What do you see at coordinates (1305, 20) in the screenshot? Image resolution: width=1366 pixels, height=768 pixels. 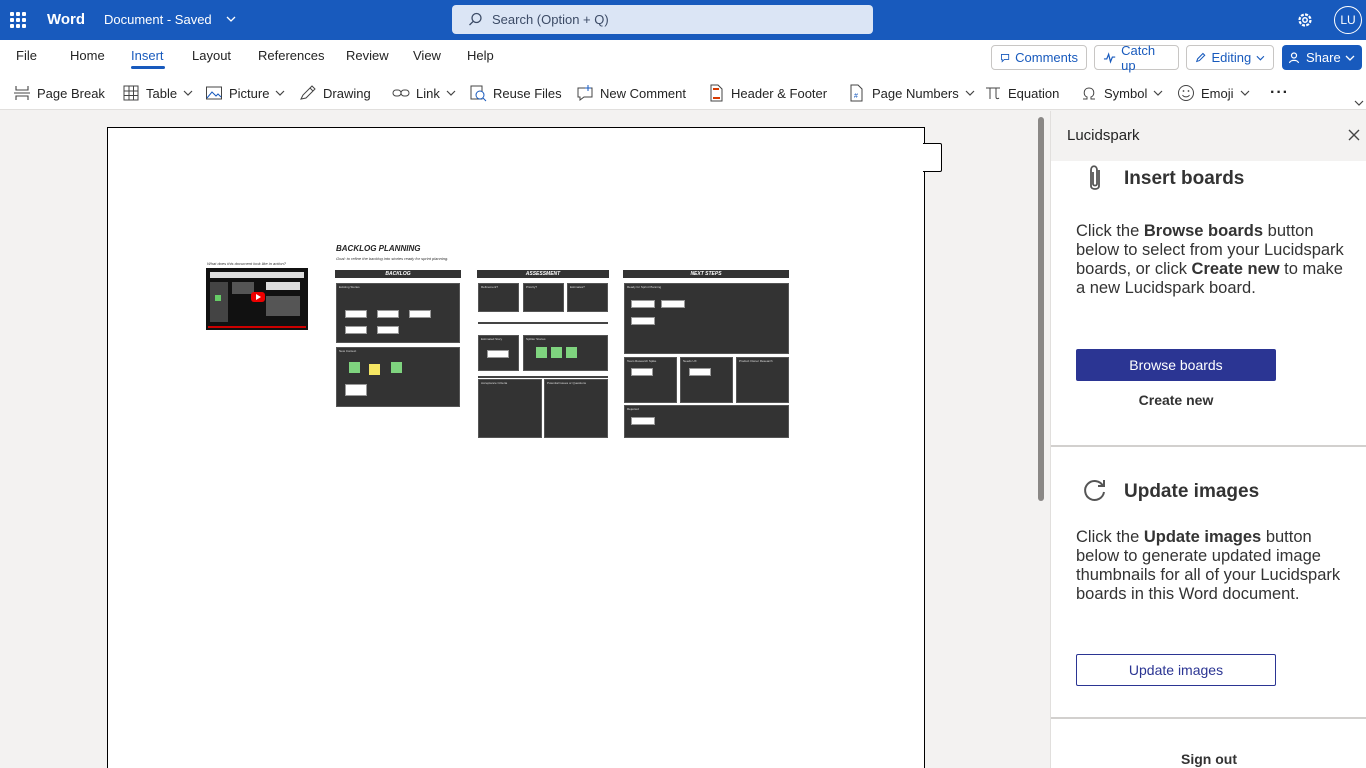 I see `gear-icon` at bounding box center [1305, 20].